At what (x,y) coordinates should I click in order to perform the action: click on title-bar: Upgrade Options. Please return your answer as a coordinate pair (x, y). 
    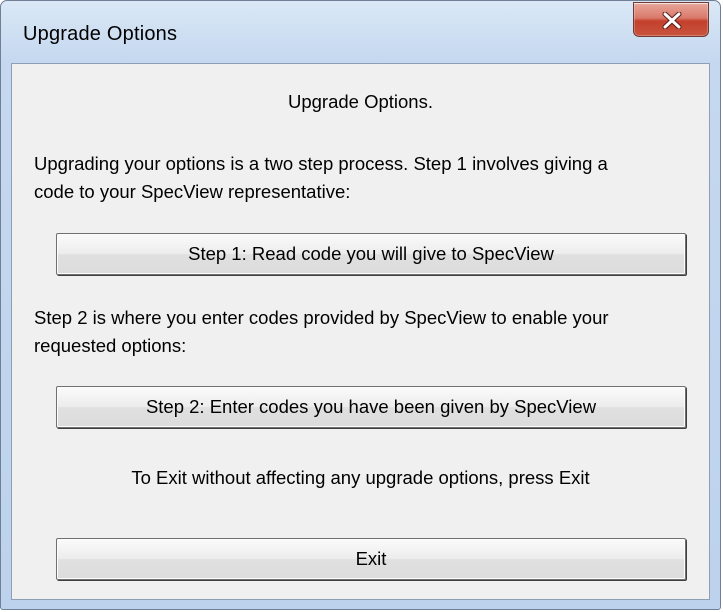
    Looking at the image, I should click on (360, 32).